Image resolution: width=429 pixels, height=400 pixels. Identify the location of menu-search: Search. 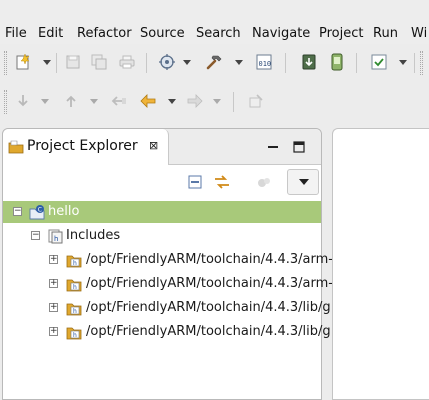
(218, 34).